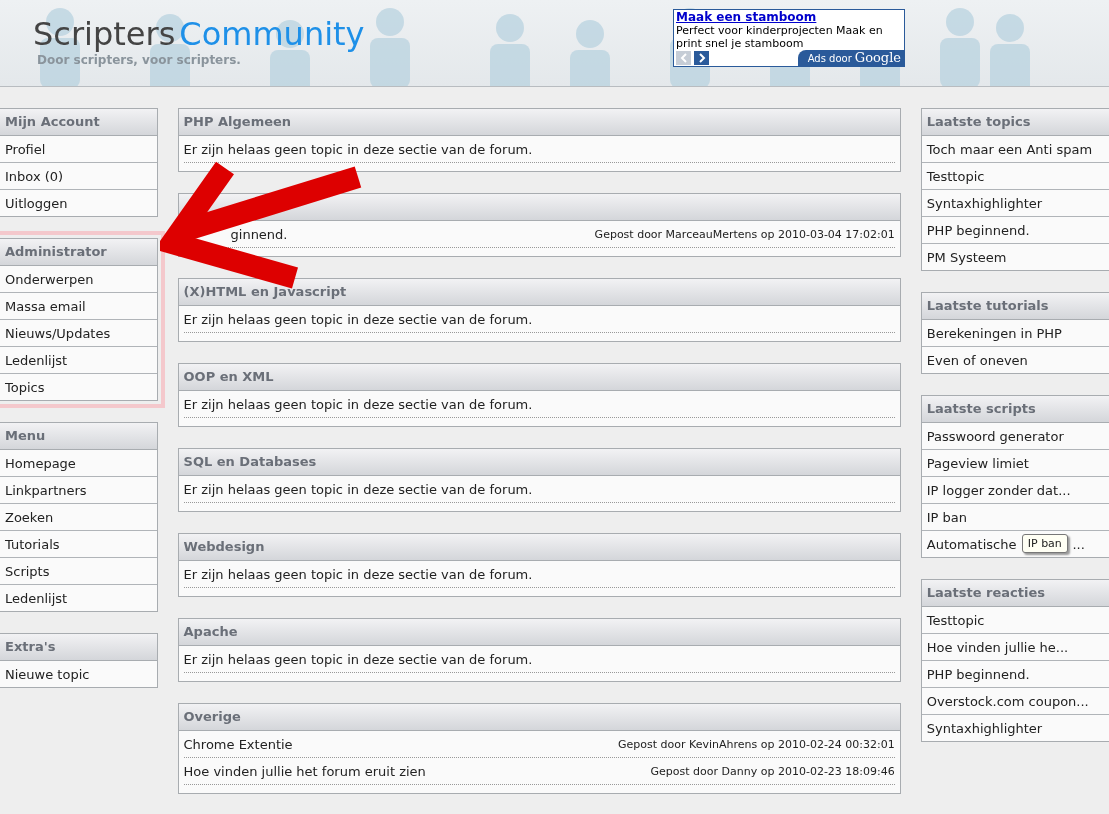 The height and width of the screenshot is (814, 1109). Describe the element at coordinates (104, 34) in the screenshot. I see `logo-text: Scripters` at that location.